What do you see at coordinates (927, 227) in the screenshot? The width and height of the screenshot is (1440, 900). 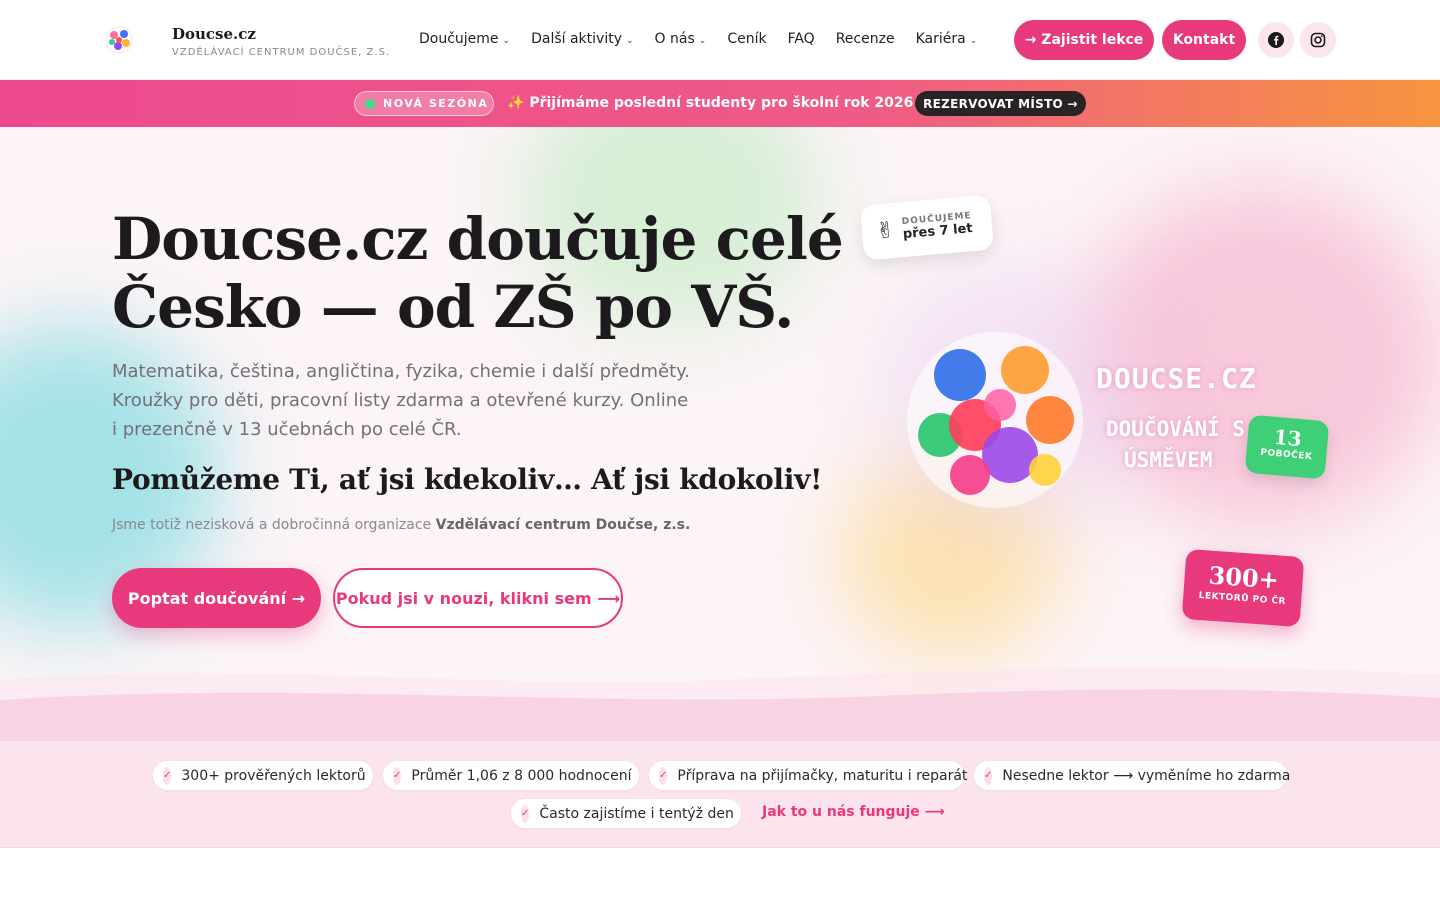 I see `years-badge: ✌ DOUČUJEME přes 7 let` at bounding box center [927, 227].